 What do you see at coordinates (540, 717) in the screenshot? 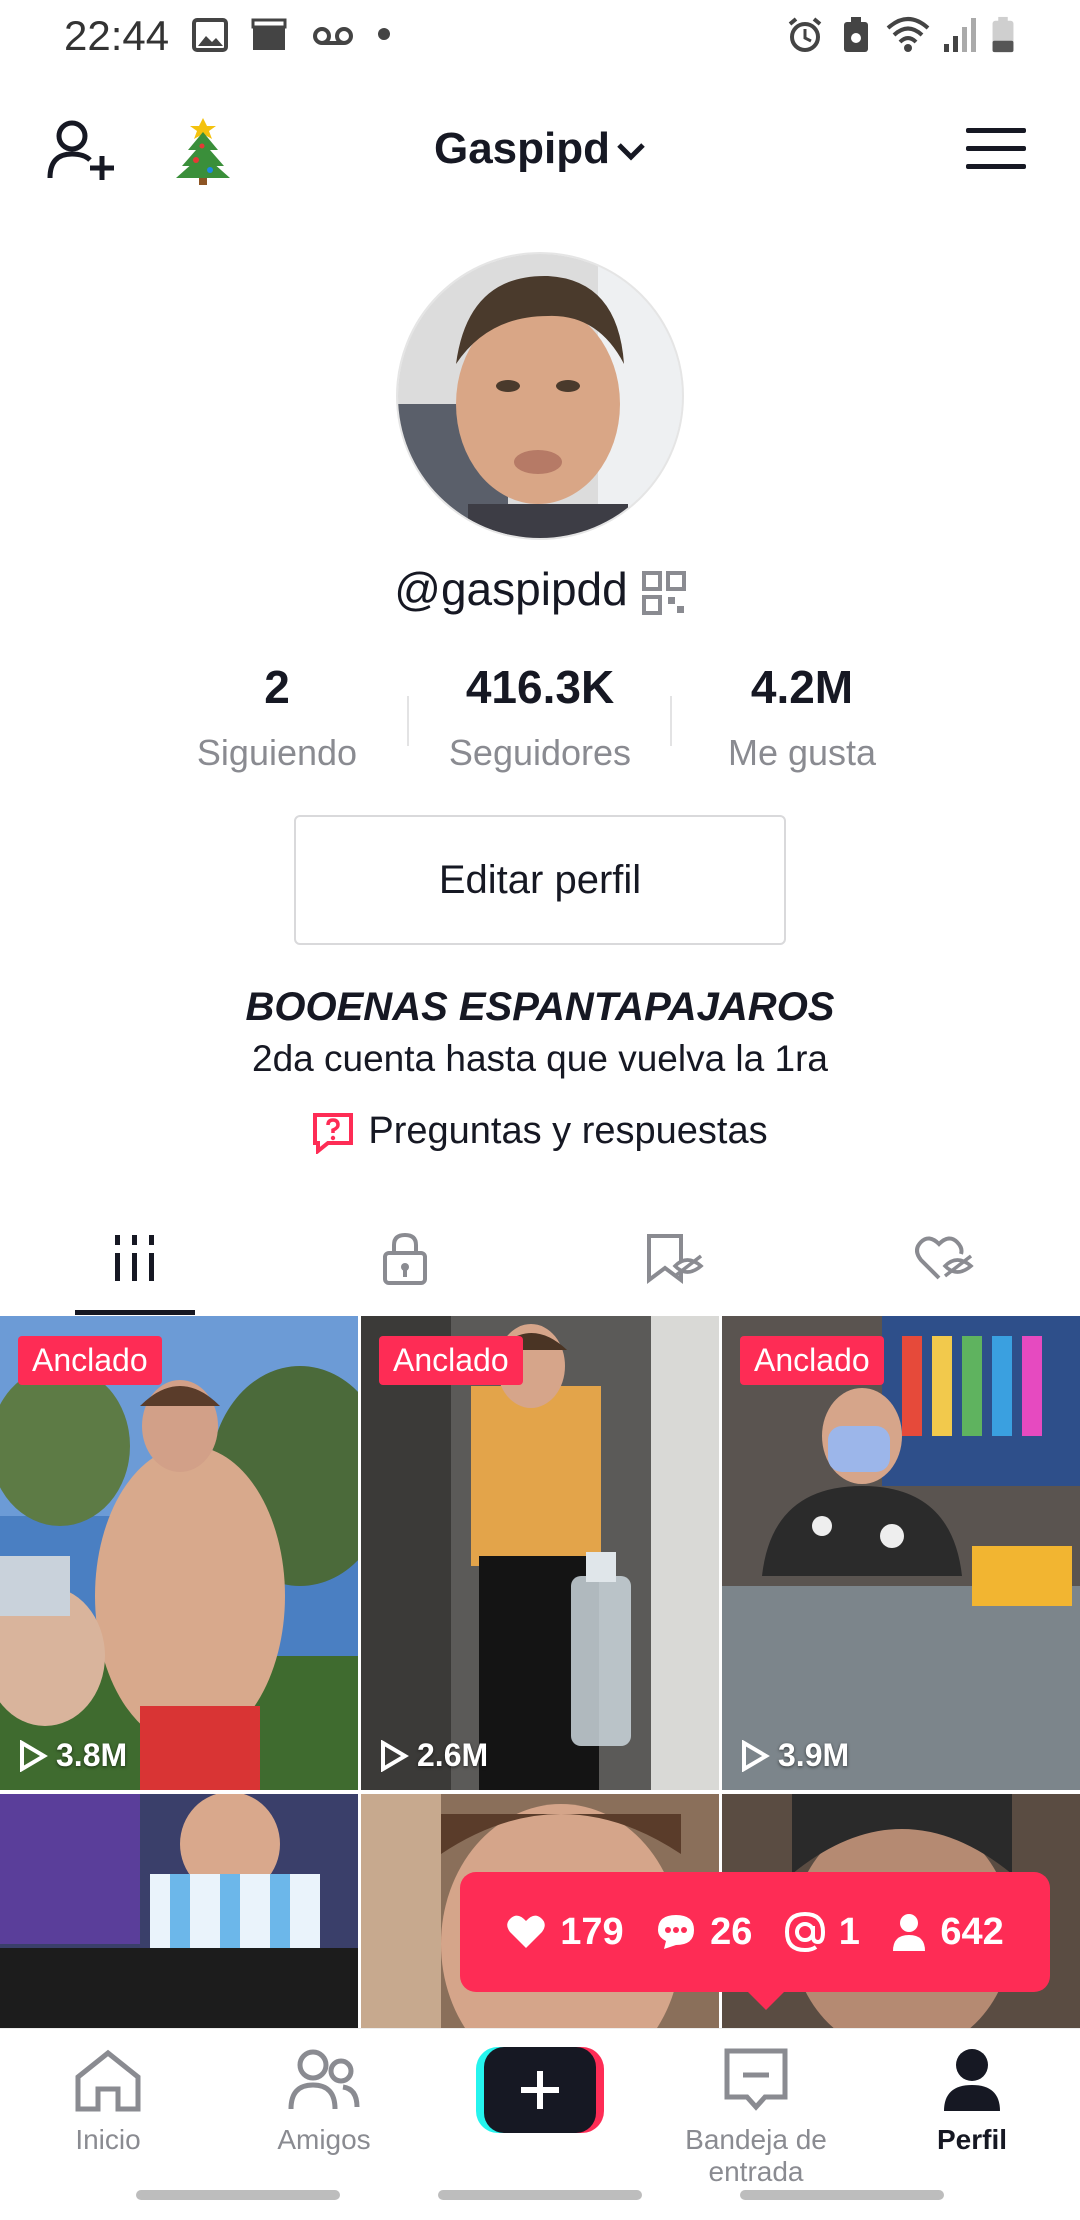
I see `stat-followers: 416.3K Seguidores` at bounding box center [540, 717].